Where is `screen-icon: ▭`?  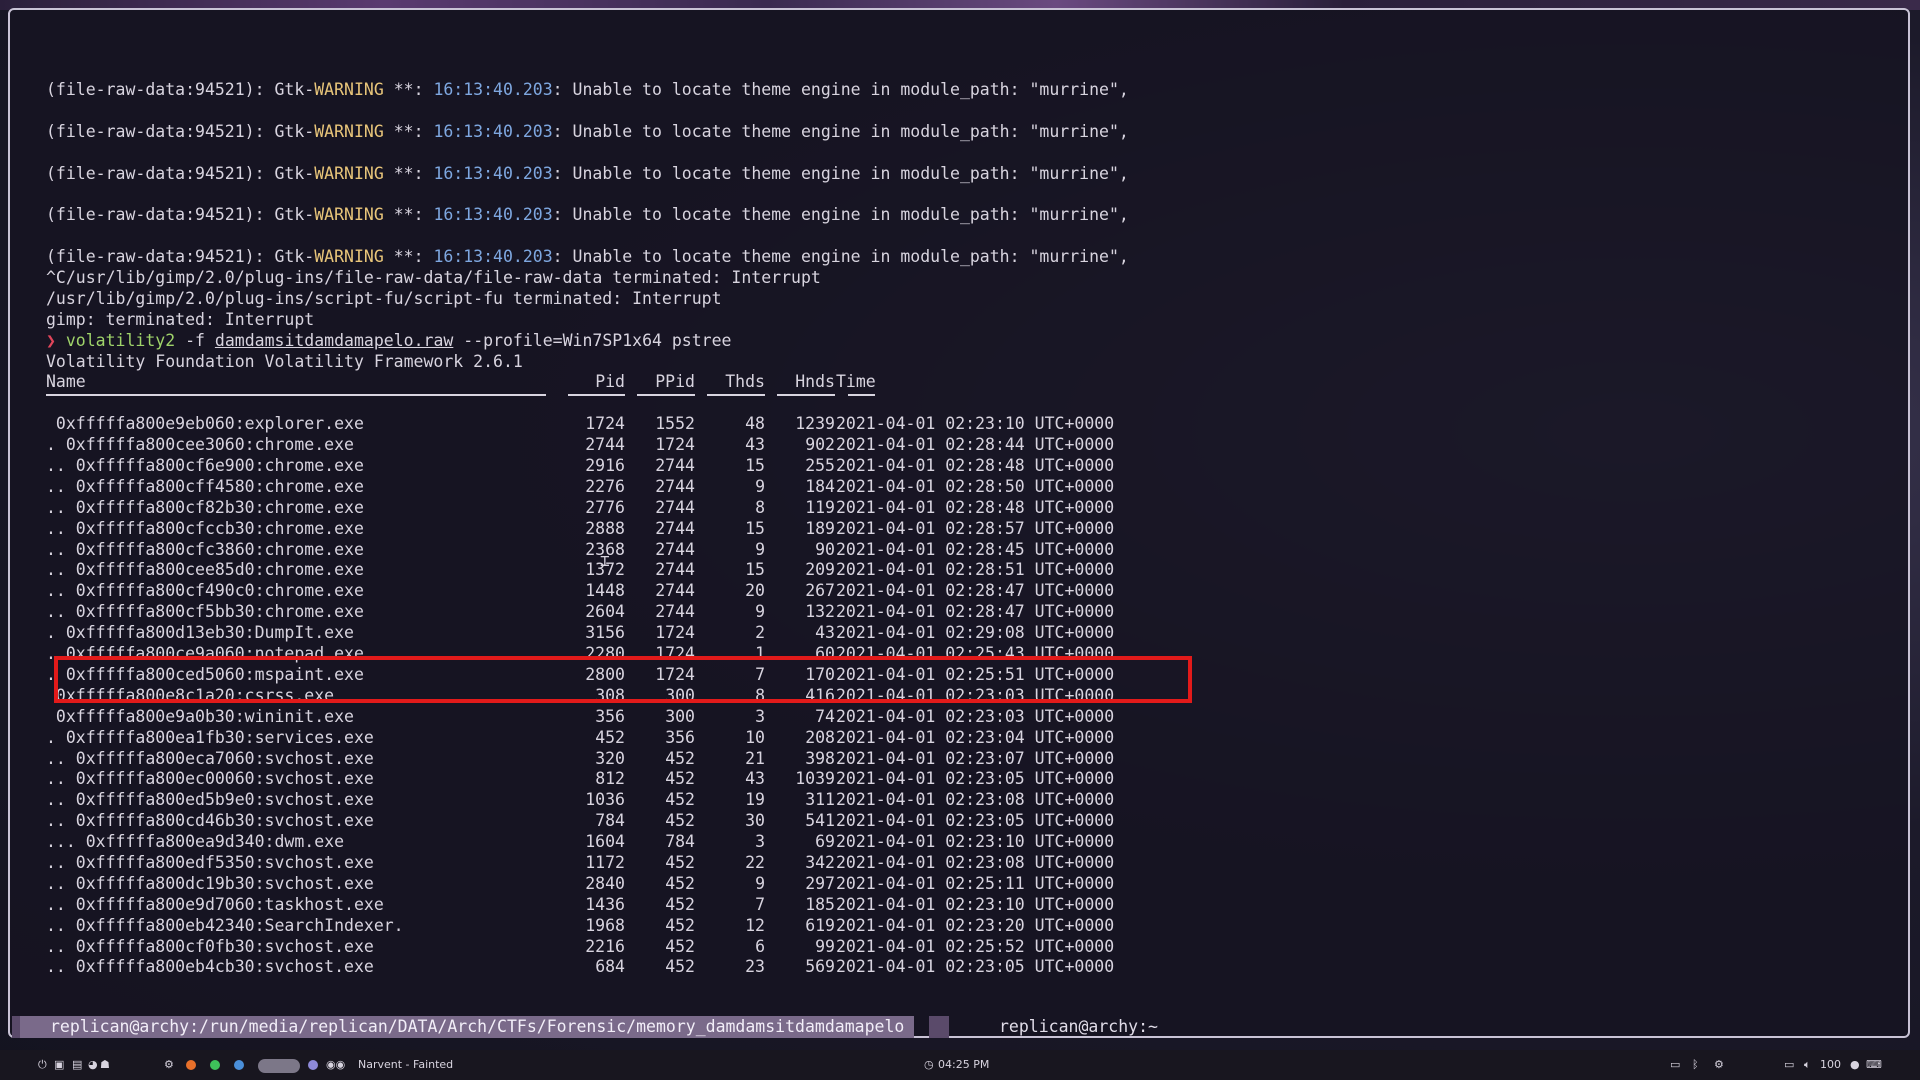 screen-icon: ▭ is located at coordinates (1789, 1065).